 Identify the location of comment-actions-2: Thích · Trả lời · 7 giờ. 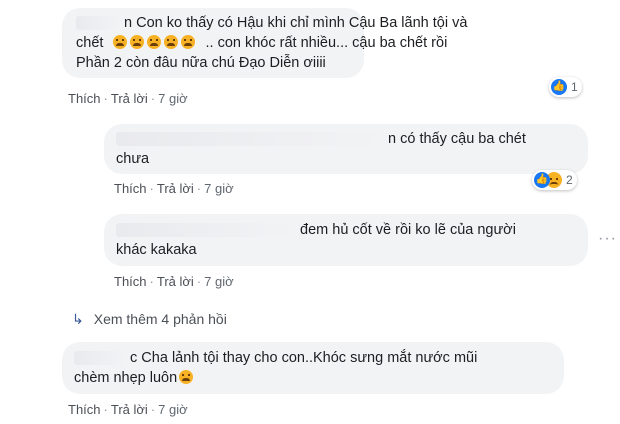
(174, 188).